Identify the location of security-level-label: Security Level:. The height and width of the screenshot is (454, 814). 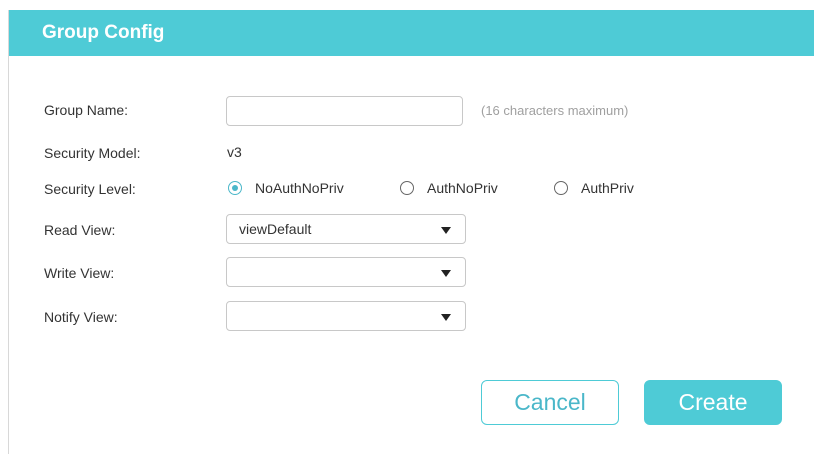
(90, 189).